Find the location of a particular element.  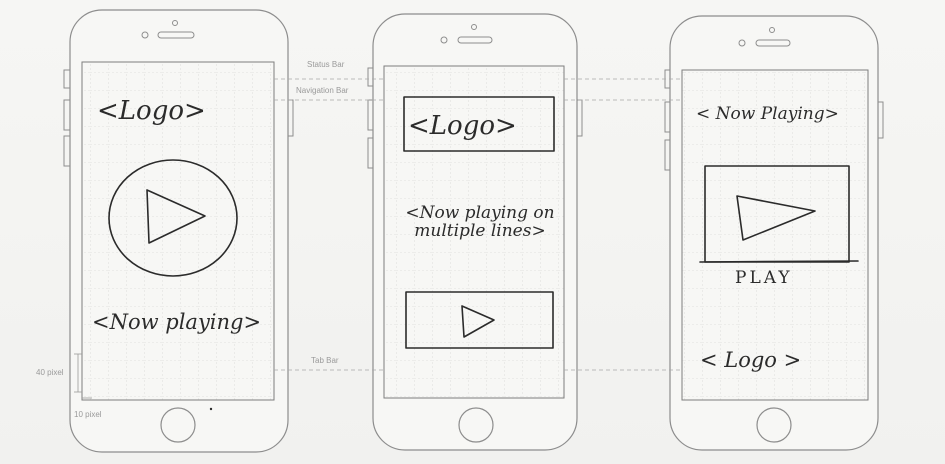

wireframe-1-now-playing-text: <Now playing> is located at coordinates (177, 322).